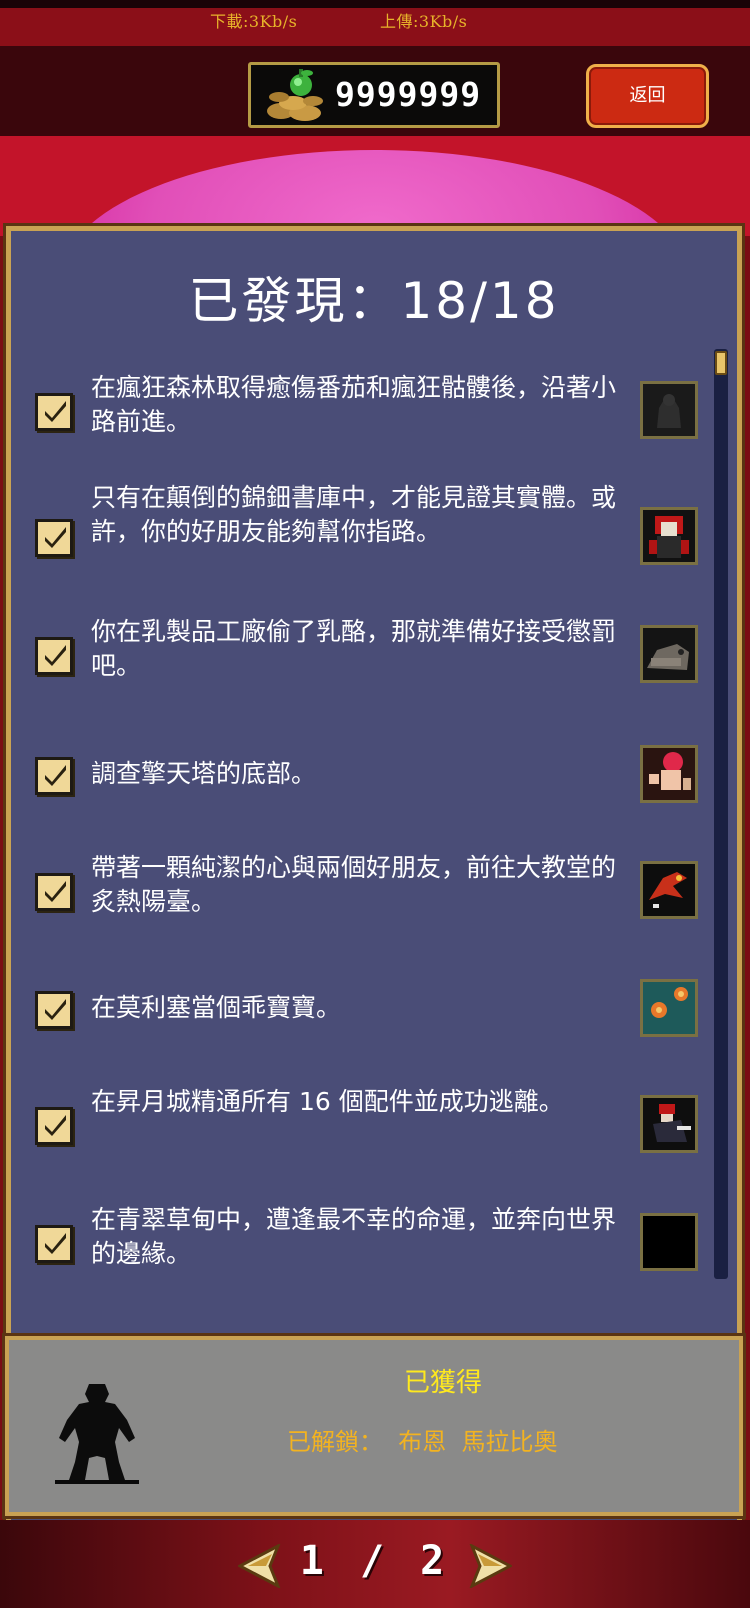 The height and width of the screenshot is (1608, 750). Describe the element at coordinates (375, 1561) in the screenshot. I see `page-indicator: 1 / 2` at that location.